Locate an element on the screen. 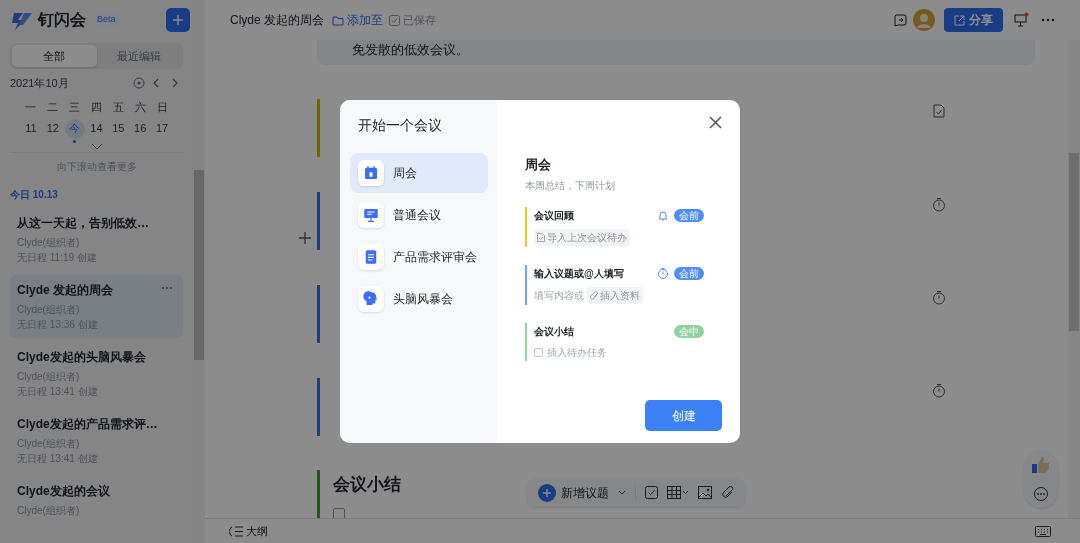  beta-badge: Beta is located at coordinates (106, 20).